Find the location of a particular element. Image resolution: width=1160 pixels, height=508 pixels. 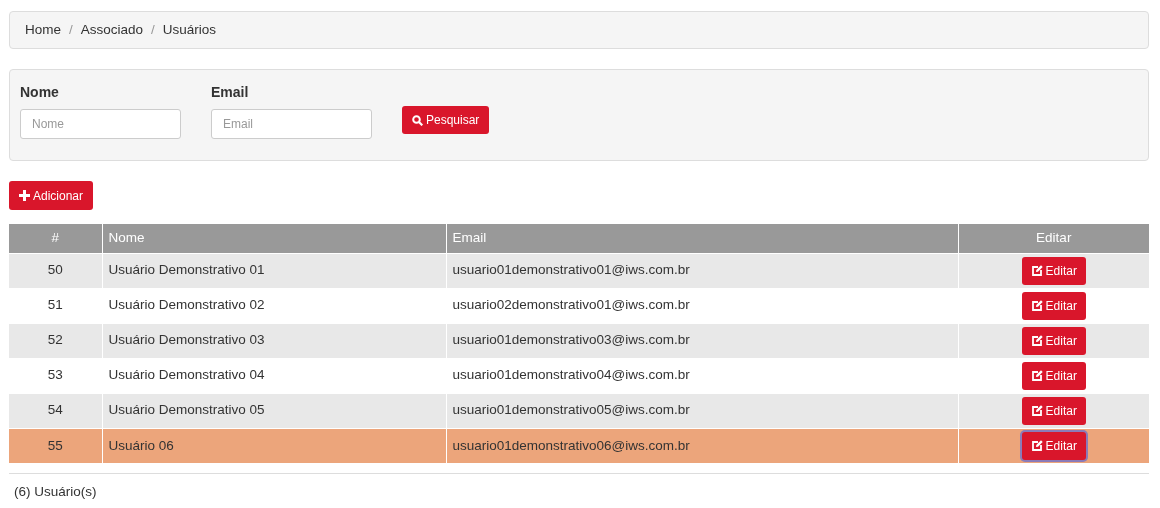

search-icon is located at coordinates (417, 120).